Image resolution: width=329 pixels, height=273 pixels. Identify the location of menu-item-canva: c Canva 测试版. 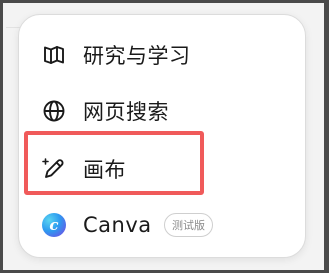
(162, 225).